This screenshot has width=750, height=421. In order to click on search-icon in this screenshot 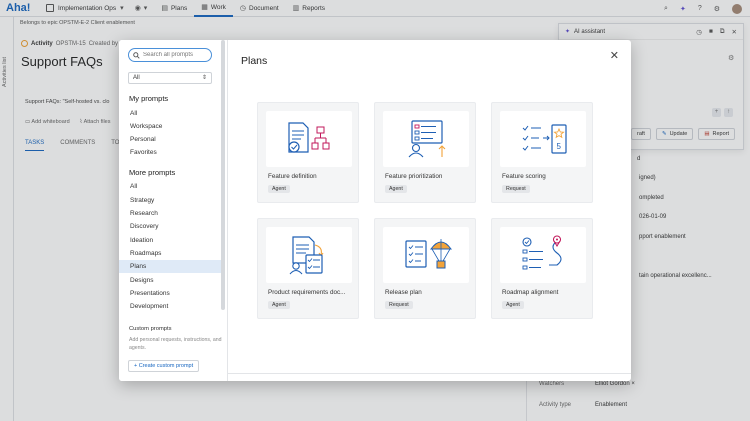, I will do `click(136, 55)`.